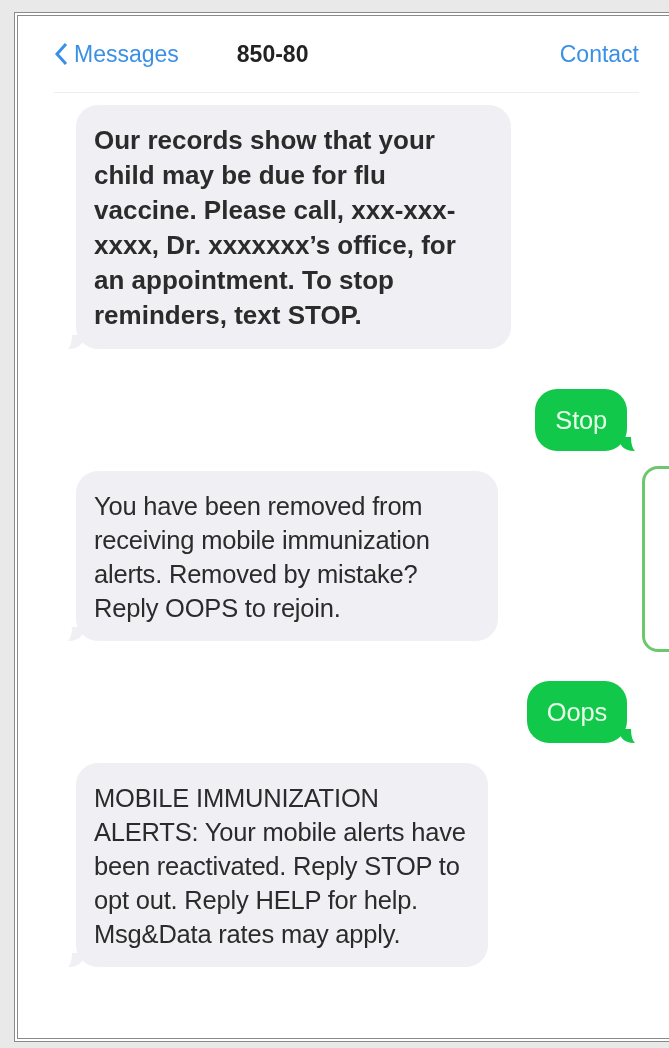 The image size is (669, 1048). What do you see at coordinates (61, 54) in the screenshot?
I see `back-chevron-icon` at bounding box center [61, 54].